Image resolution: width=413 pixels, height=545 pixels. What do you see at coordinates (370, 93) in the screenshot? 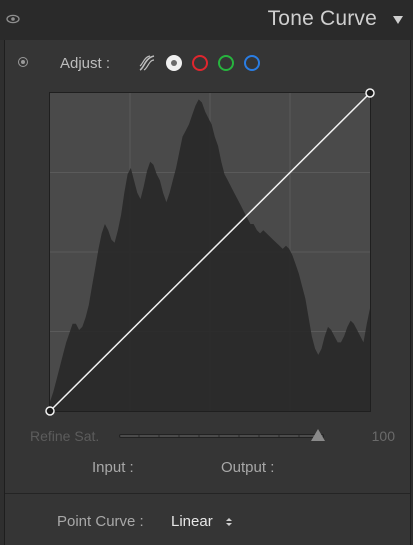
I see `curve-point-white` at bounding box center [370, 93].